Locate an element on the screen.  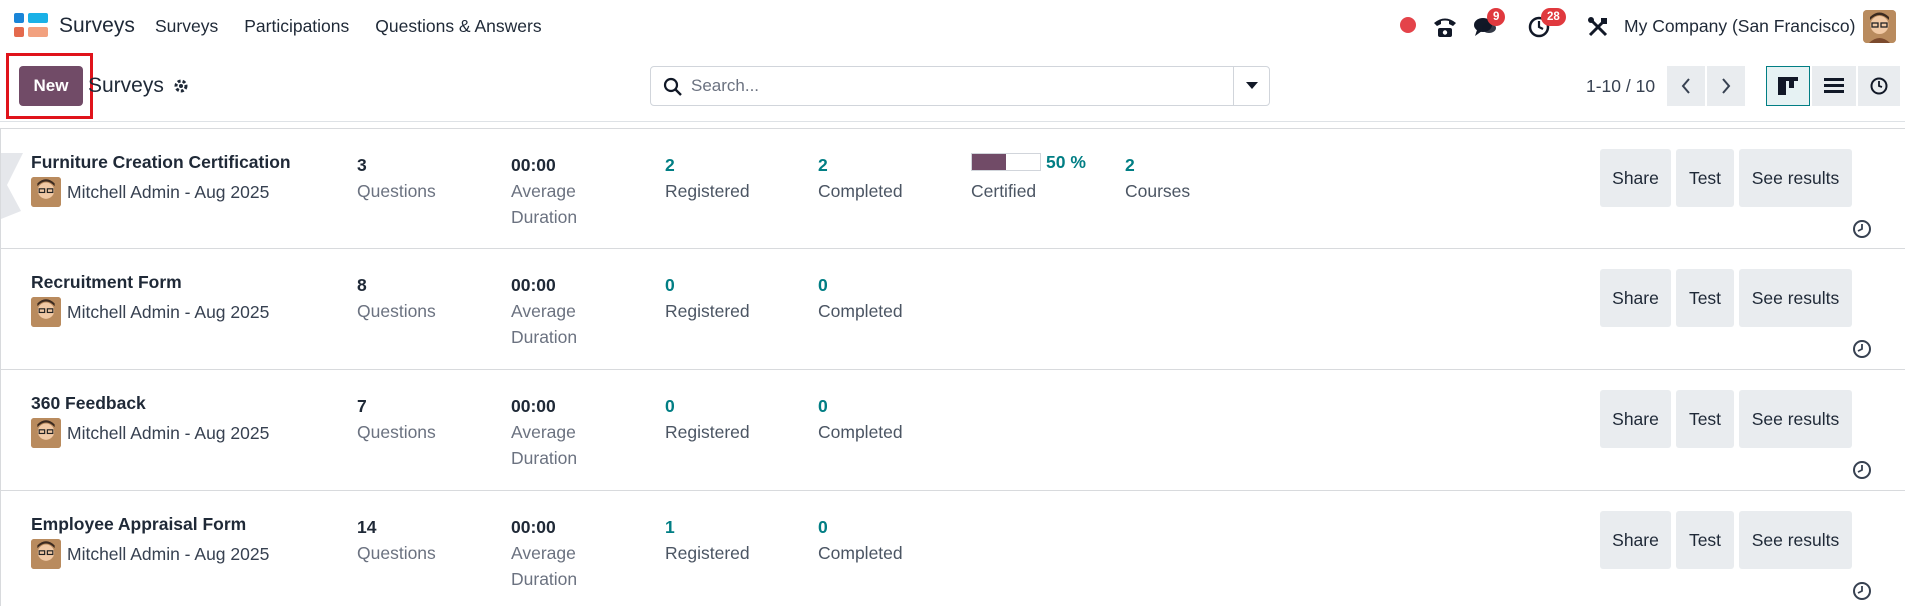
kanban-icon is located at coordinates (1788, 86).